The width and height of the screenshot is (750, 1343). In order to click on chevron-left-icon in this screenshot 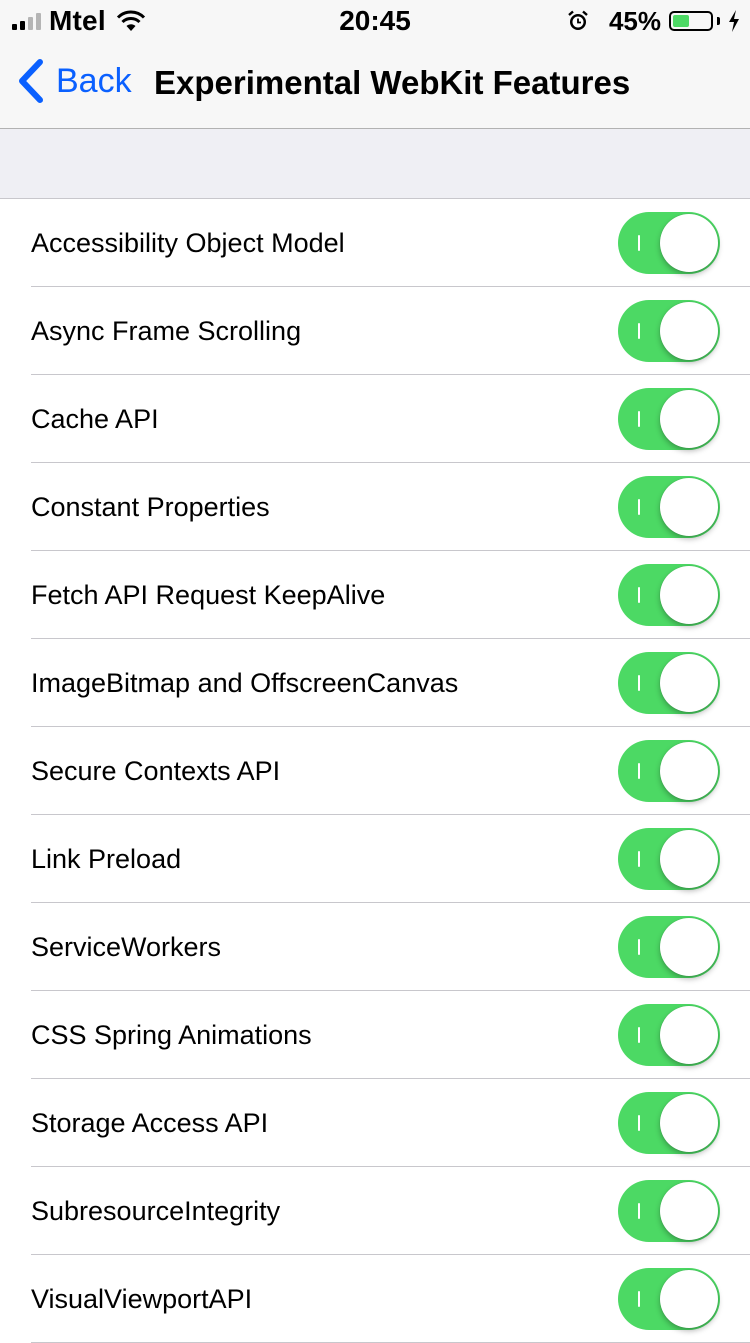, I will do `click(31, 81)`.